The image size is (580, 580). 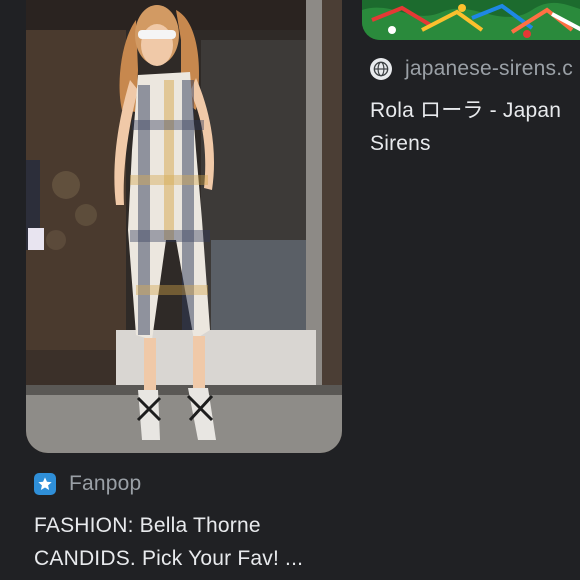 What do you see at coordinates (400, 143) in the screenshot?
I see `title-line-2: Sirens` at bounding box center [400, 143].